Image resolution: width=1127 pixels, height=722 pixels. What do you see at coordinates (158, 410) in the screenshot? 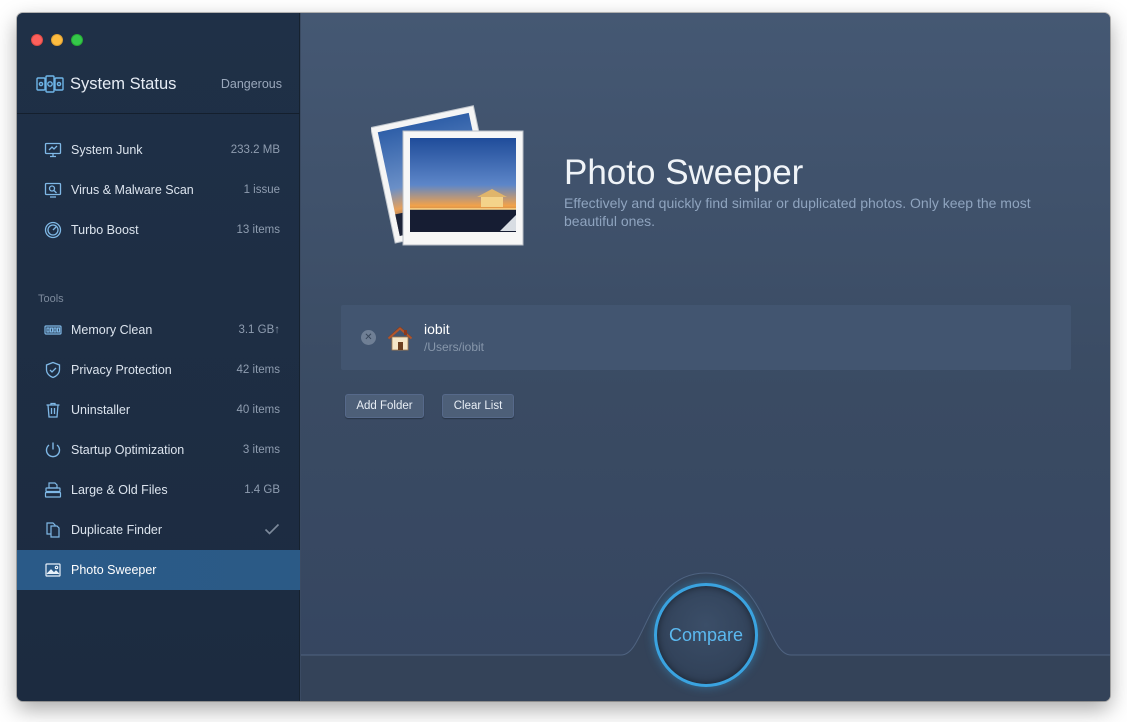
I see `sidebar-item-uninstaller: Uninstaller 40 items` at bounding box center [158, 410].